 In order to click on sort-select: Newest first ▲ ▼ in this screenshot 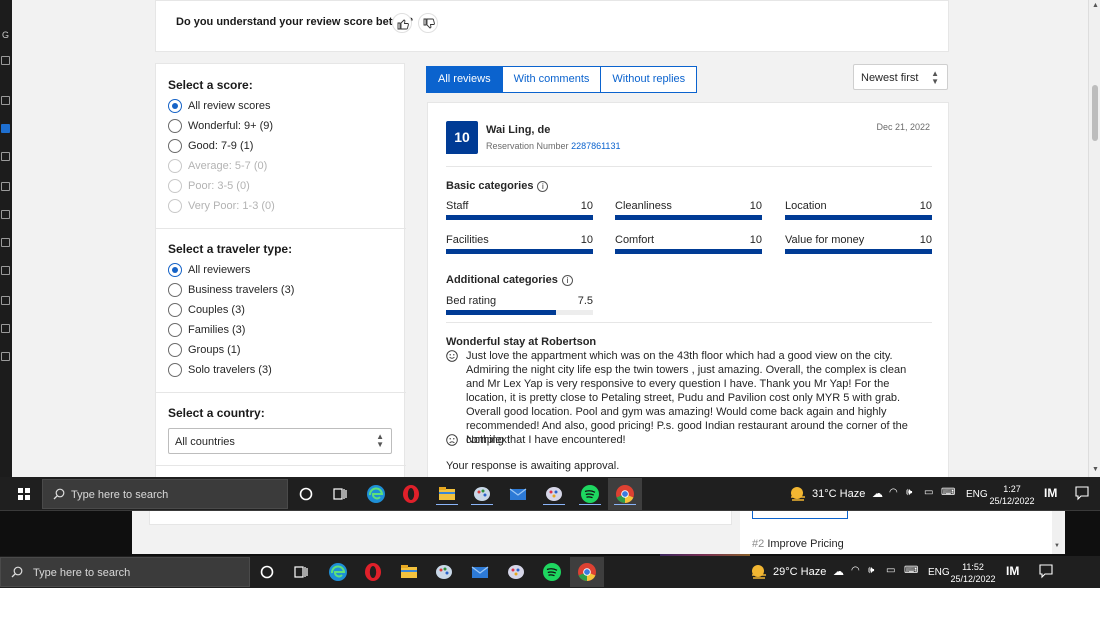, I will do `click(900, 77)`.